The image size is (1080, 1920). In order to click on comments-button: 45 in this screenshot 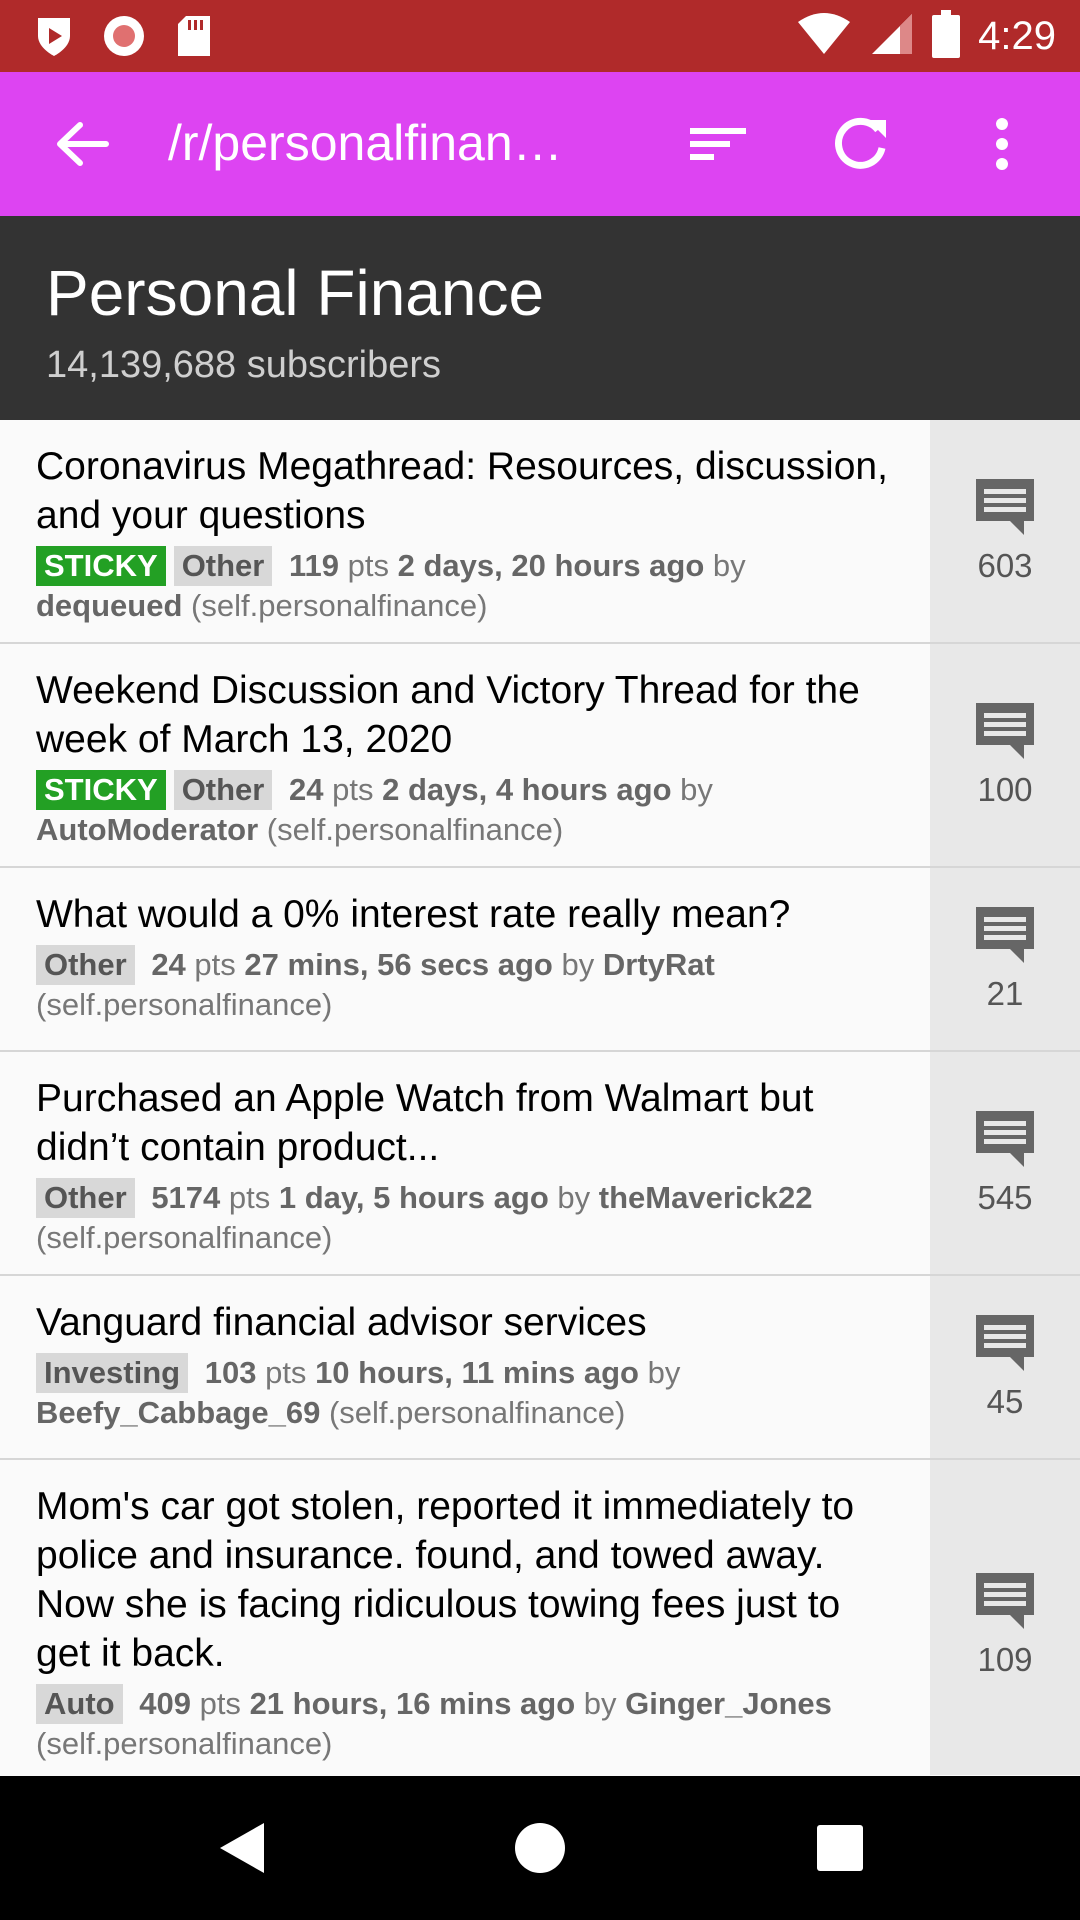, I will do `click(1005, 1367)`.